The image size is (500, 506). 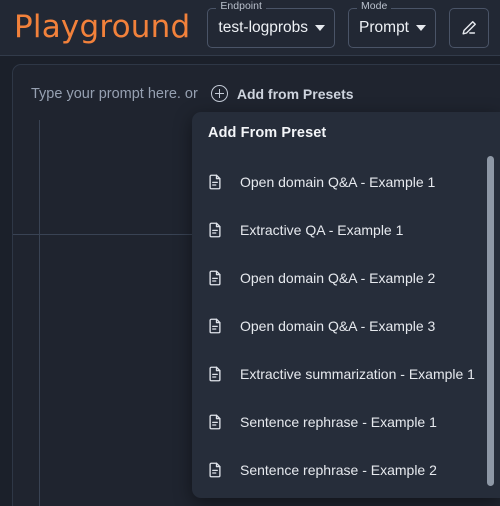 What do you see at coordinates (39, 313) in the screenshot?
I see `editor-gutter-rail` at bounding box center [39, 313].